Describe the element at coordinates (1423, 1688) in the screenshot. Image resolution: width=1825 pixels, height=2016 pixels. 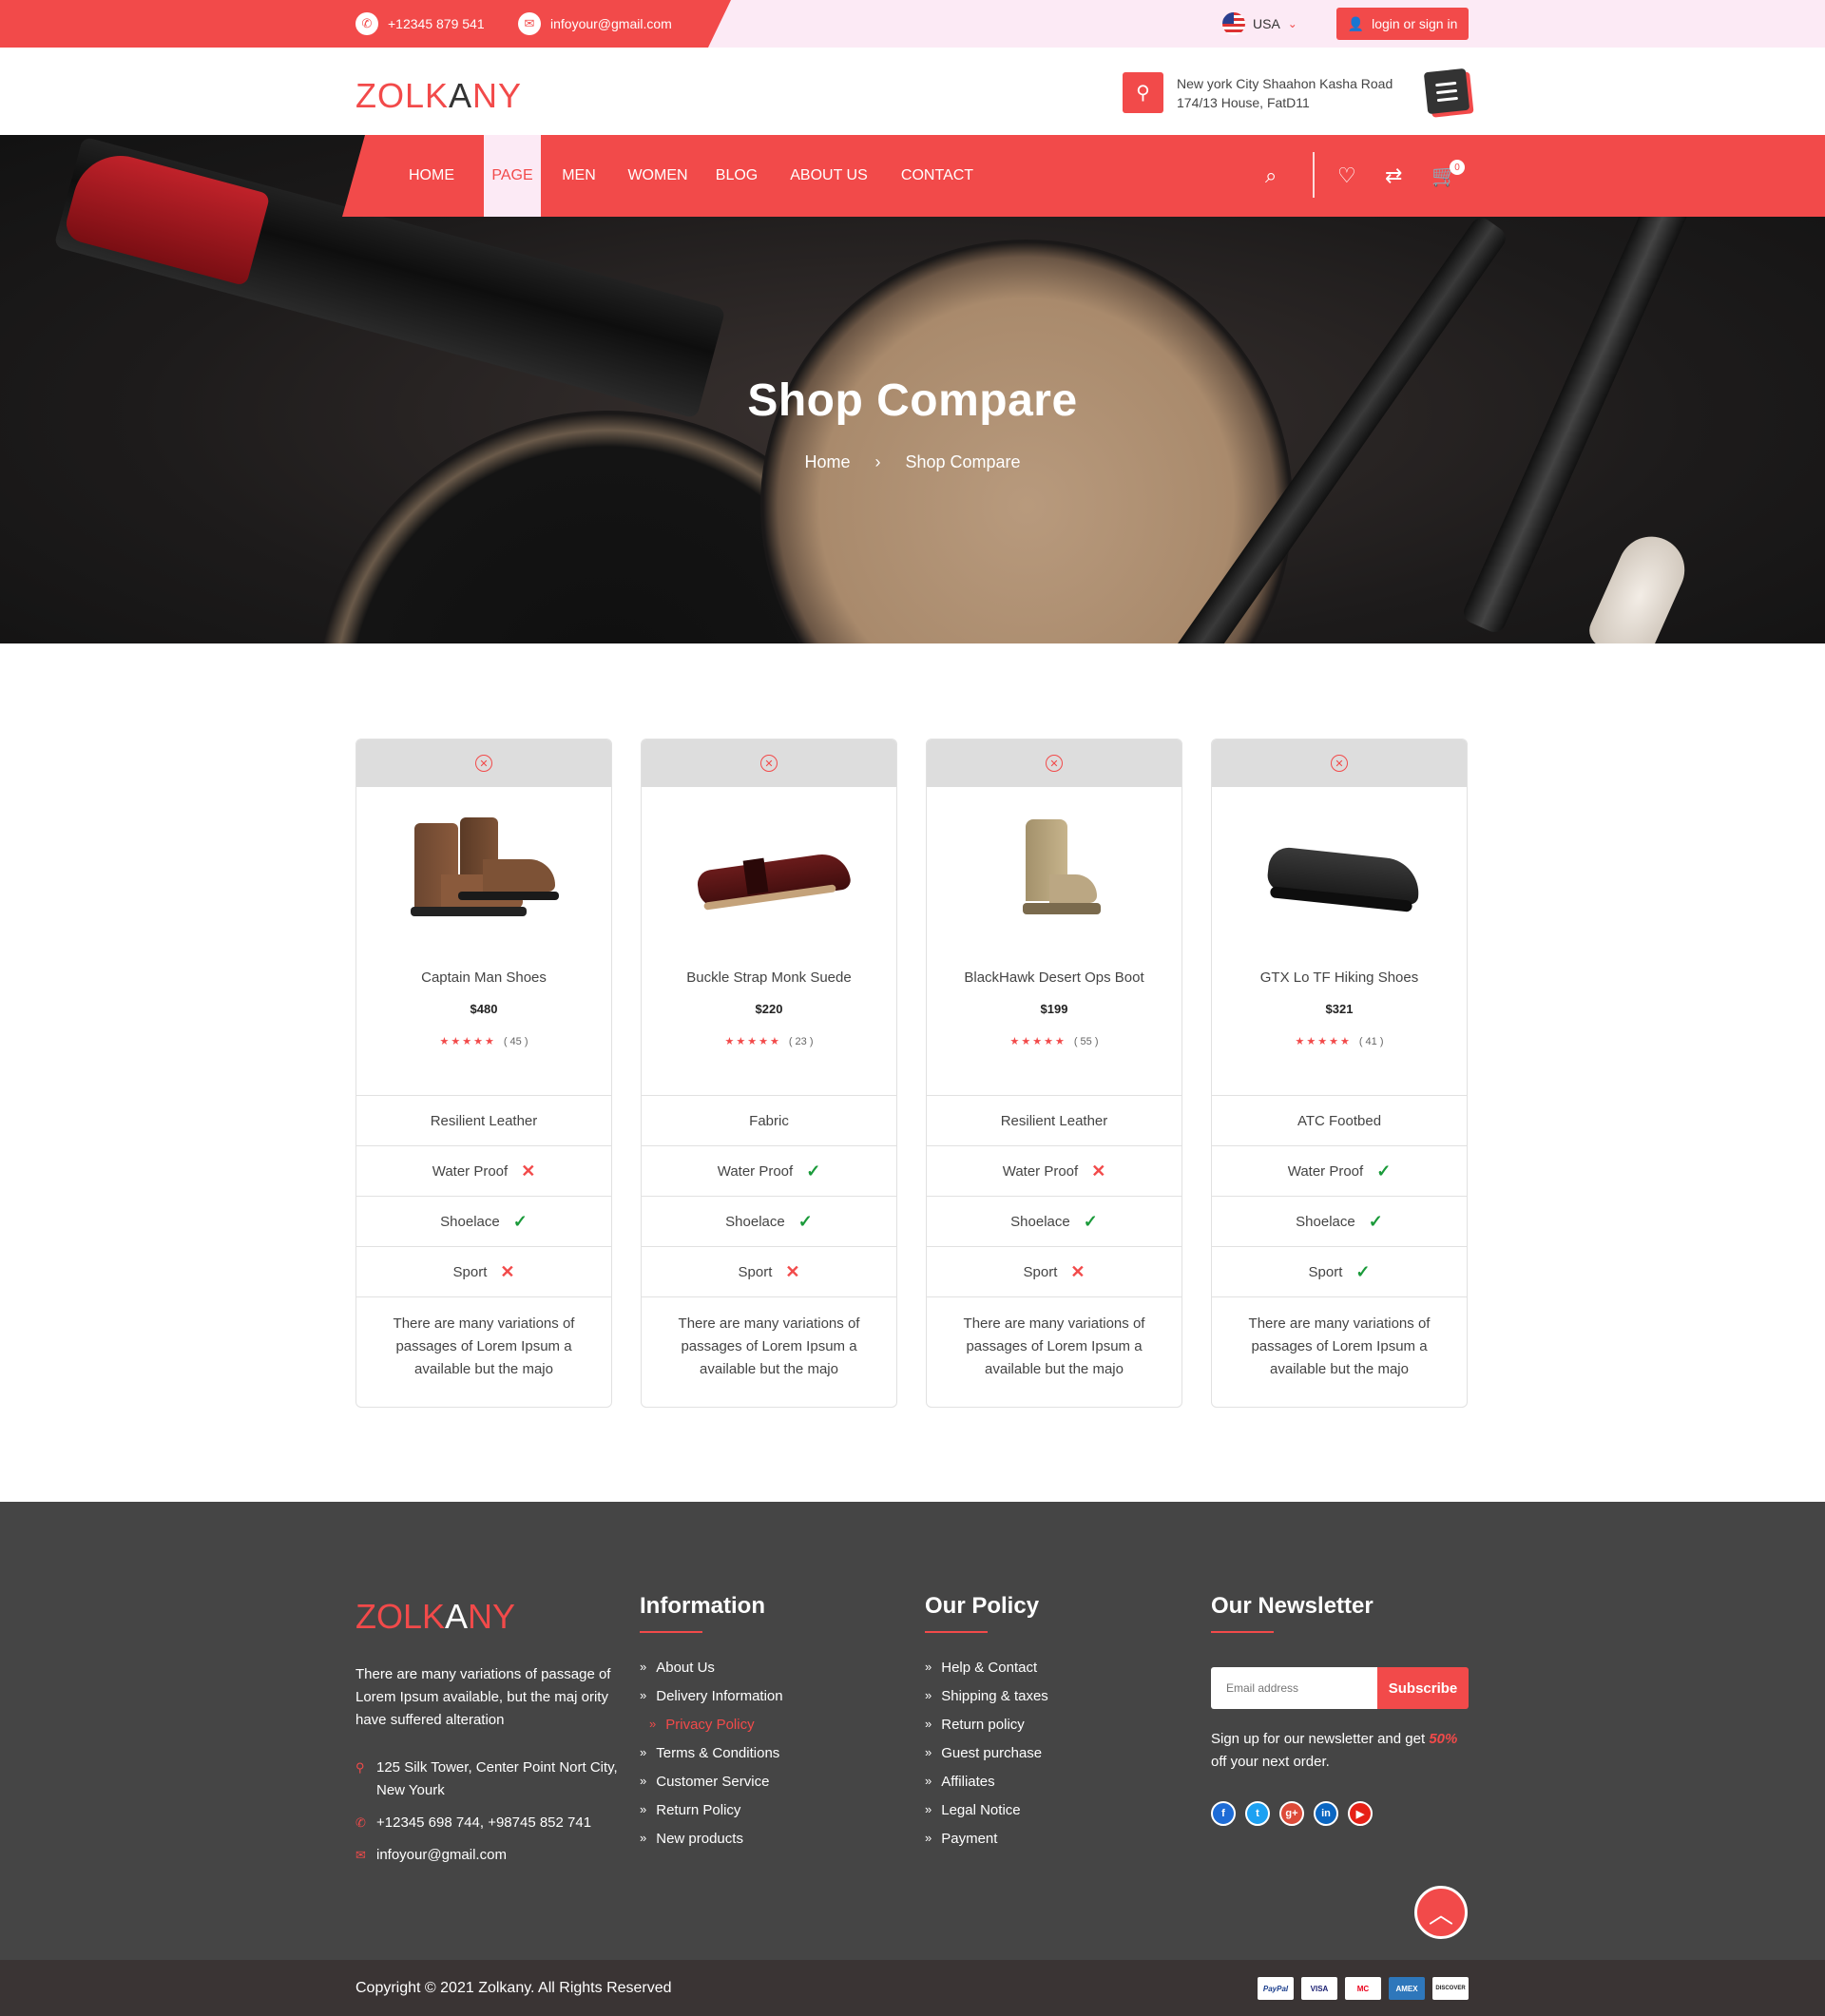
I see `subscribe-button: Subscribe` at that location.